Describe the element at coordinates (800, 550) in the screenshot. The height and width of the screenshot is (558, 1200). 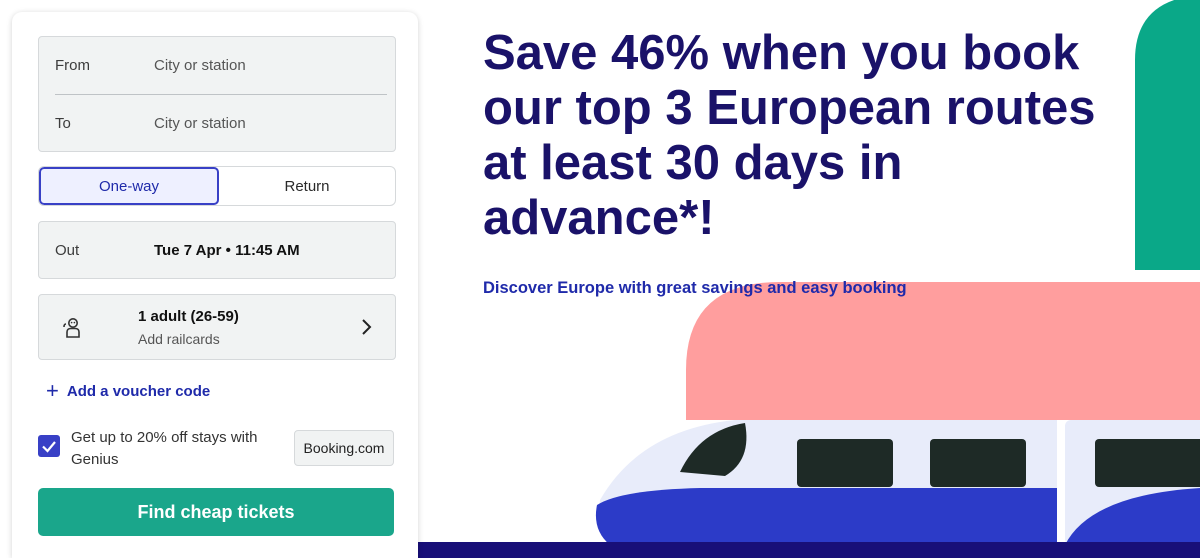
I see `bottom-band` at that location.